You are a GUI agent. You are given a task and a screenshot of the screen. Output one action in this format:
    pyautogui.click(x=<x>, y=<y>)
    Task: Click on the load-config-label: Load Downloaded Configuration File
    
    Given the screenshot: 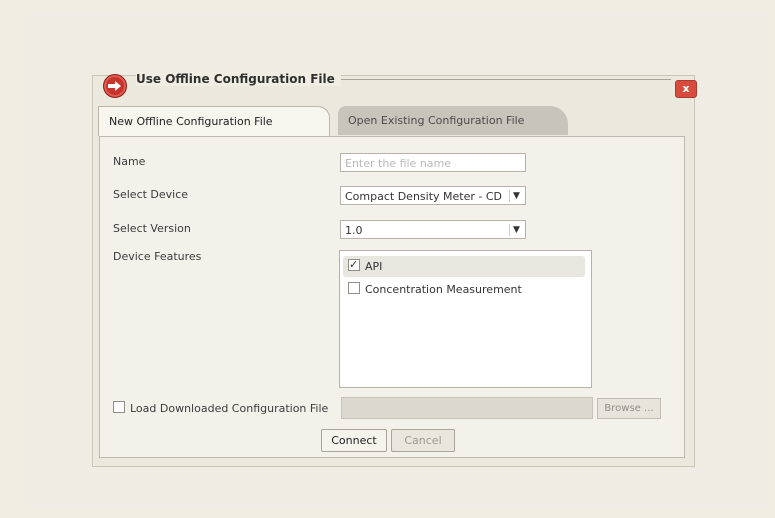 What is the action you would take?
    pyautogui.click(x=229, y=408)
    